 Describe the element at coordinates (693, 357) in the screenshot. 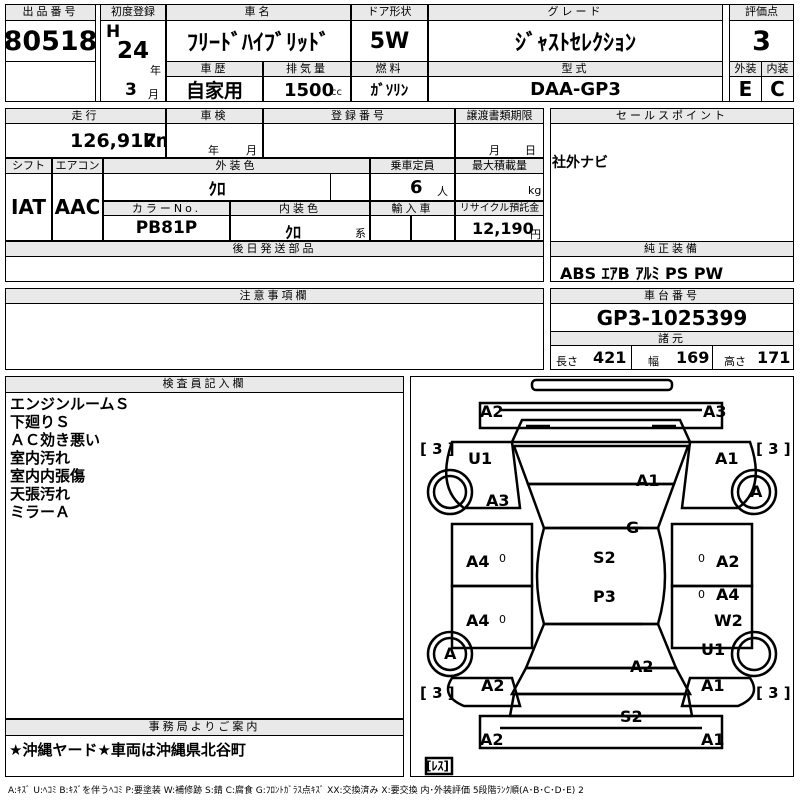

I see `width: 169` at that location.